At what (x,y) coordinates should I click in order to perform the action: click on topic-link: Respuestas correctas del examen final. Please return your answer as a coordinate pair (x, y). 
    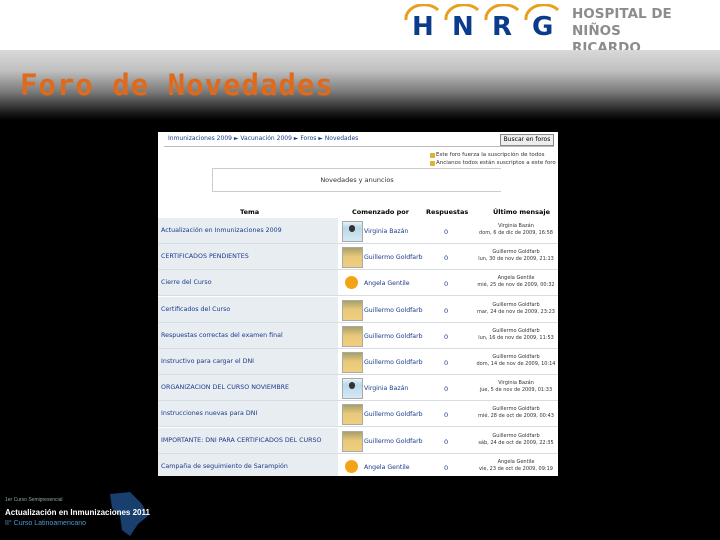
    Looking at the image, I should click on (222, 335).